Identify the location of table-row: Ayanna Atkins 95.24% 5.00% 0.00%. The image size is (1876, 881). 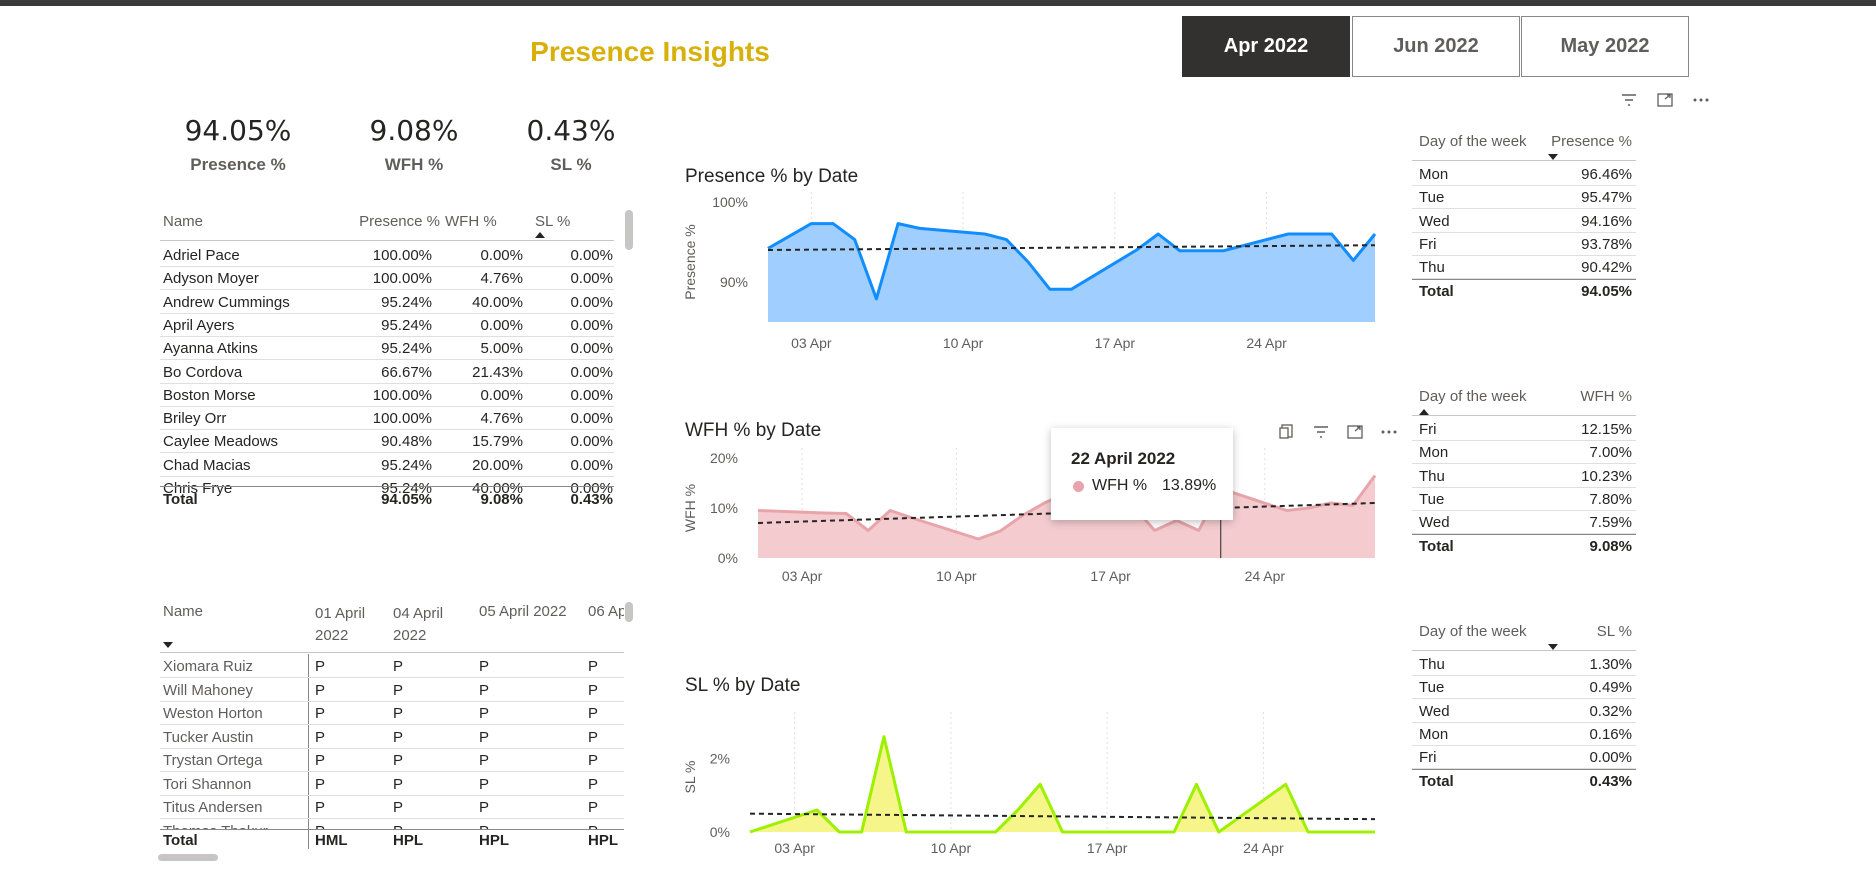
(387, 349).